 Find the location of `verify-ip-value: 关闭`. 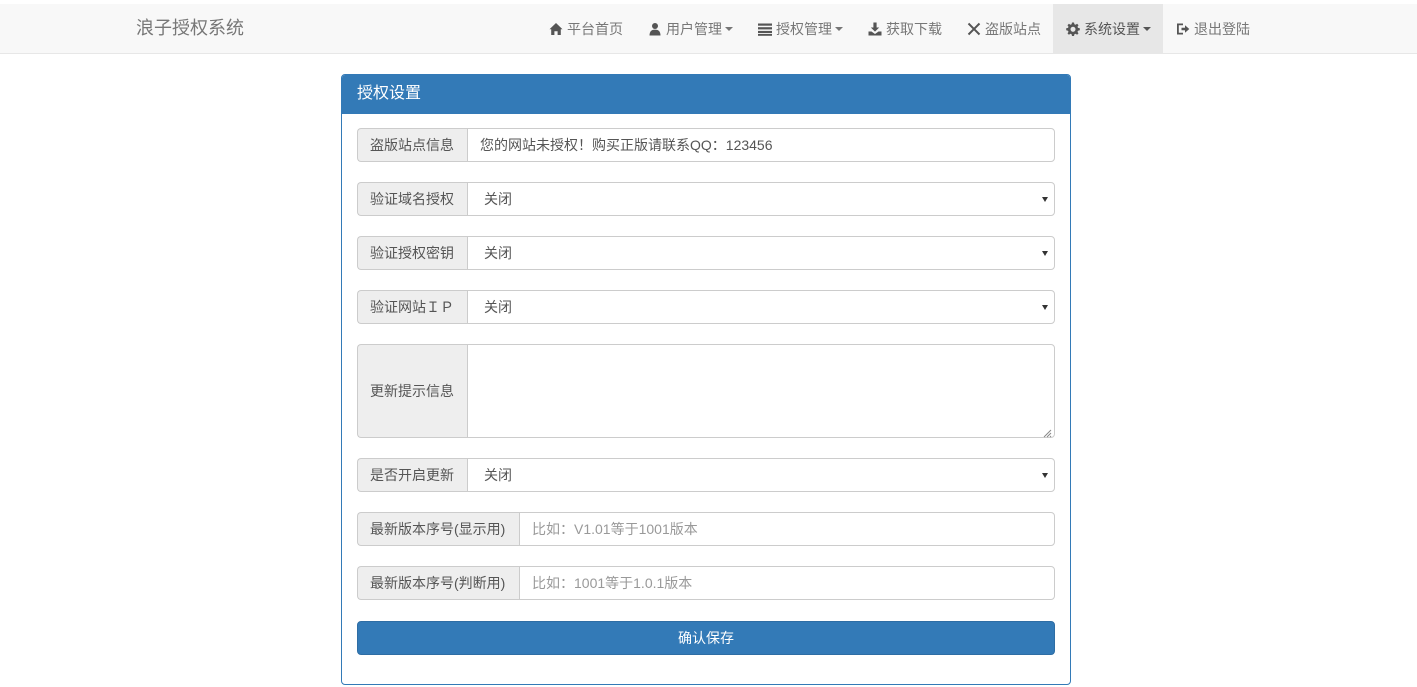

verify-ip-value: 关闭 is located at coordinates (498, 307).